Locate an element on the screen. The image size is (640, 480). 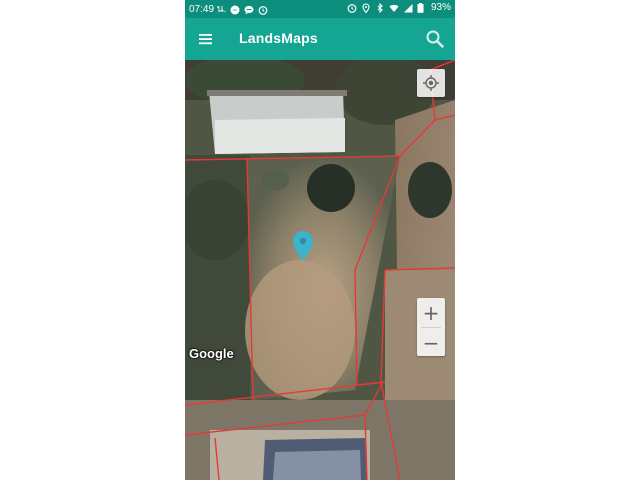
location-icon is located at coordinates (366, 8).